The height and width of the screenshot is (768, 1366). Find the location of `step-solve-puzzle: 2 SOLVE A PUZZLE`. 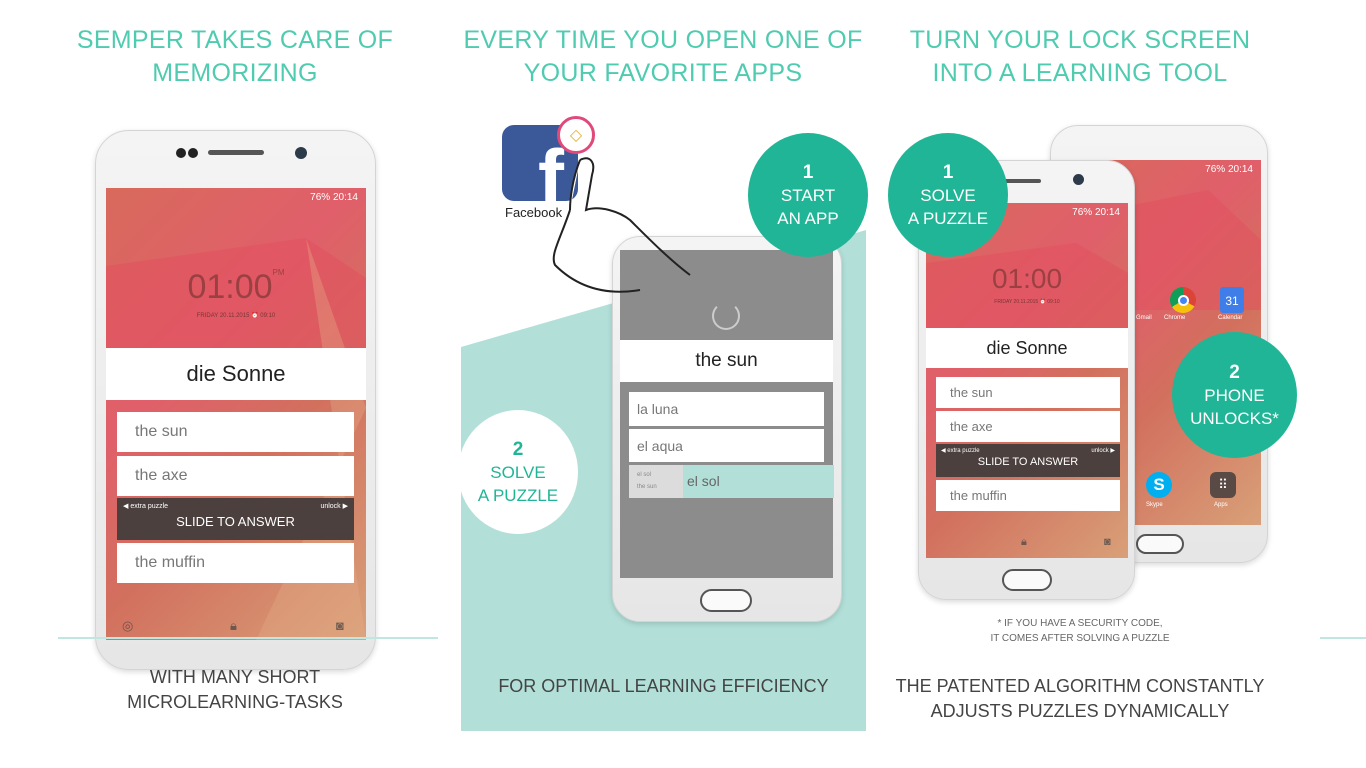

step-solve-puzzle: 2 SOLVE A PUZZLE is located at coordinates (518, 472).